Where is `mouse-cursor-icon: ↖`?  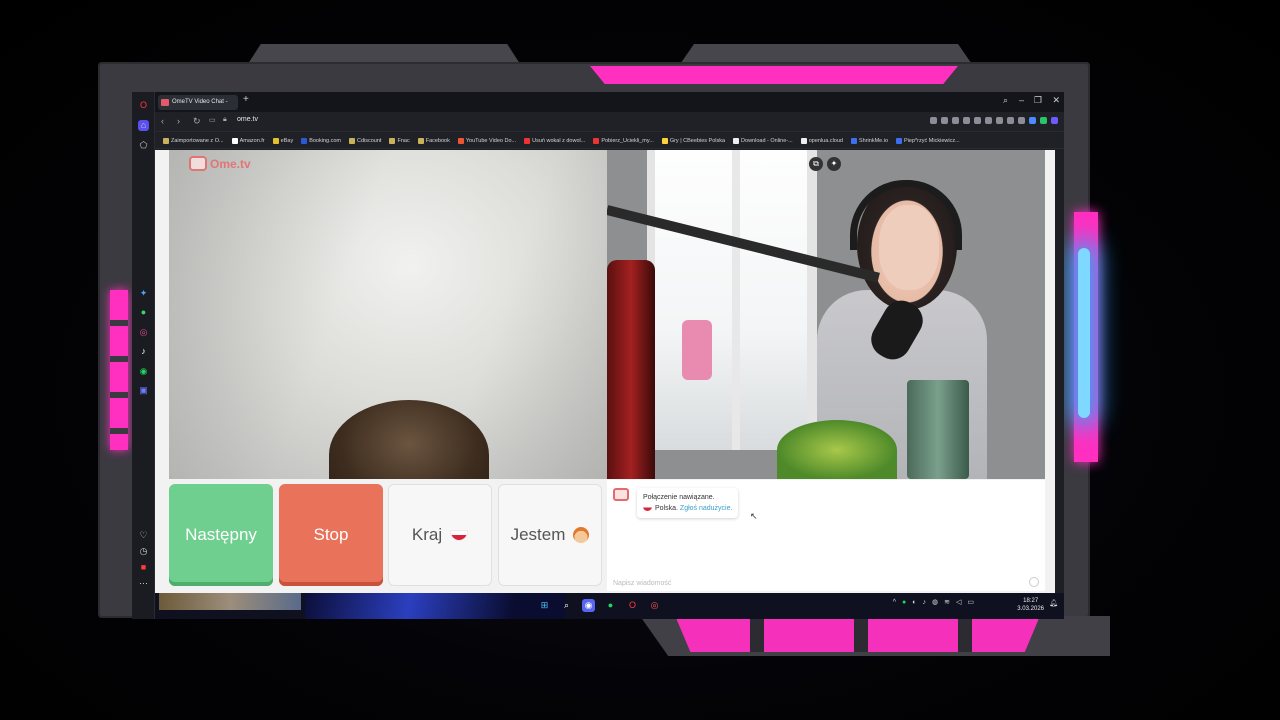
mouse-cursor-icon: ↖ is located at coordinates (754, 516).